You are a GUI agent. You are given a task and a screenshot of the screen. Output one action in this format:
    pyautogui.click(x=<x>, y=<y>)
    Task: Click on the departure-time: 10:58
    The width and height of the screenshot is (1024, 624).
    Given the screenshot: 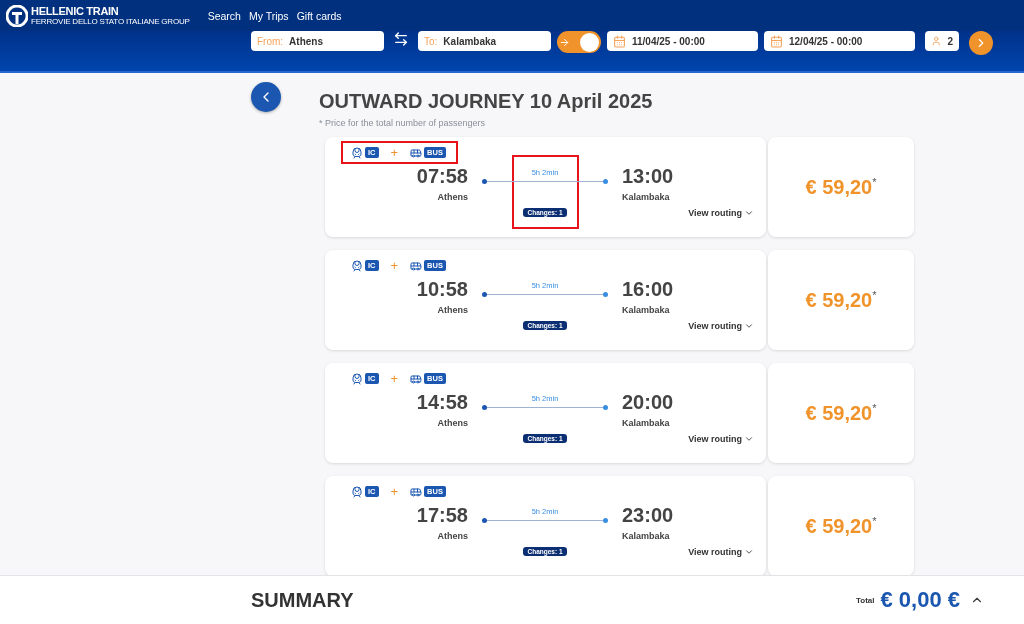 What is the action you would take?
    pyautogui.click(x=442, y=289)
    